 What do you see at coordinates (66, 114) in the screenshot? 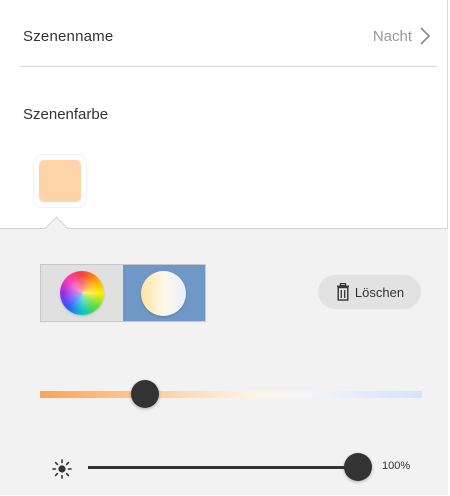
I see `scene-color-label: Szenenfarbe` at bounding box center [66, 114].